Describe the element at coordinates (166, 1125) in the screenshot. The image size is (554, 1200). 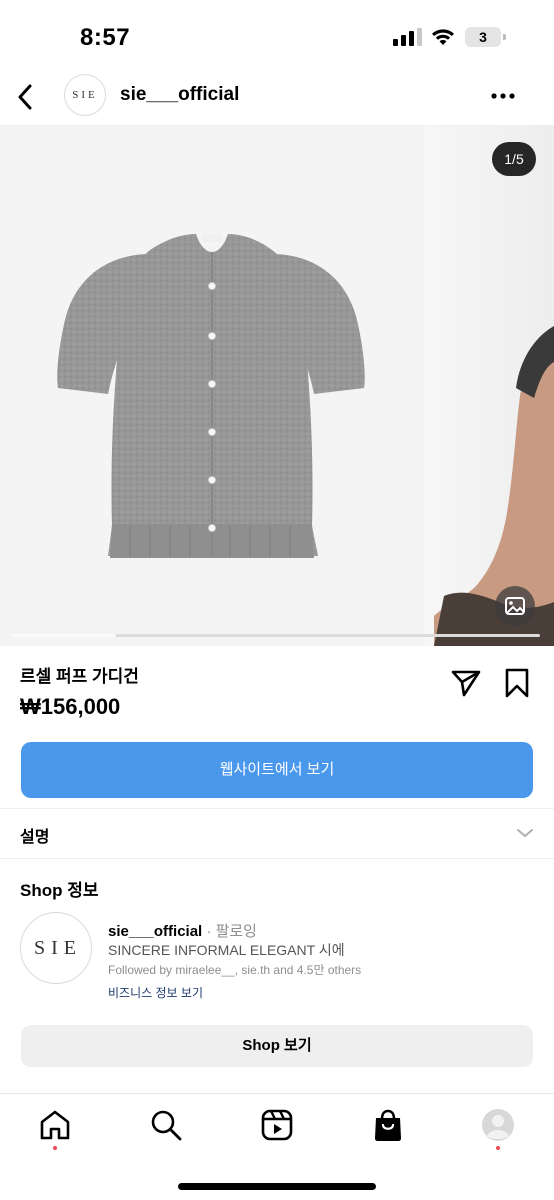
I see `search-icon` at that location.